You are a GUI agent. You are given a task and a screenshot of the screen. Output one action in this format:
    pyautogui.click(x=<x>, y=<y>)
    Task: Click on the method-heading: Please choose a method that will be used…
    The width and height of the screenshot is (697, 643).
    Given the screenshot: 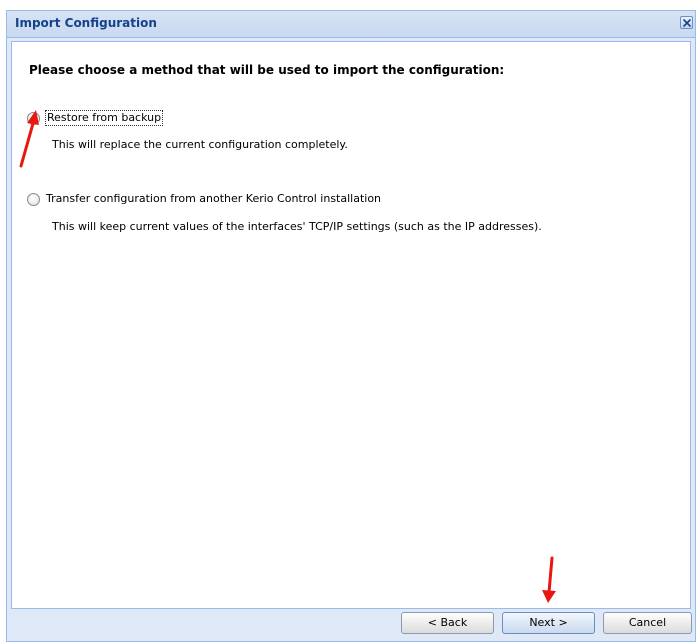 What is the action you would take?
    pyautogui.click(x=267, y=70)
    